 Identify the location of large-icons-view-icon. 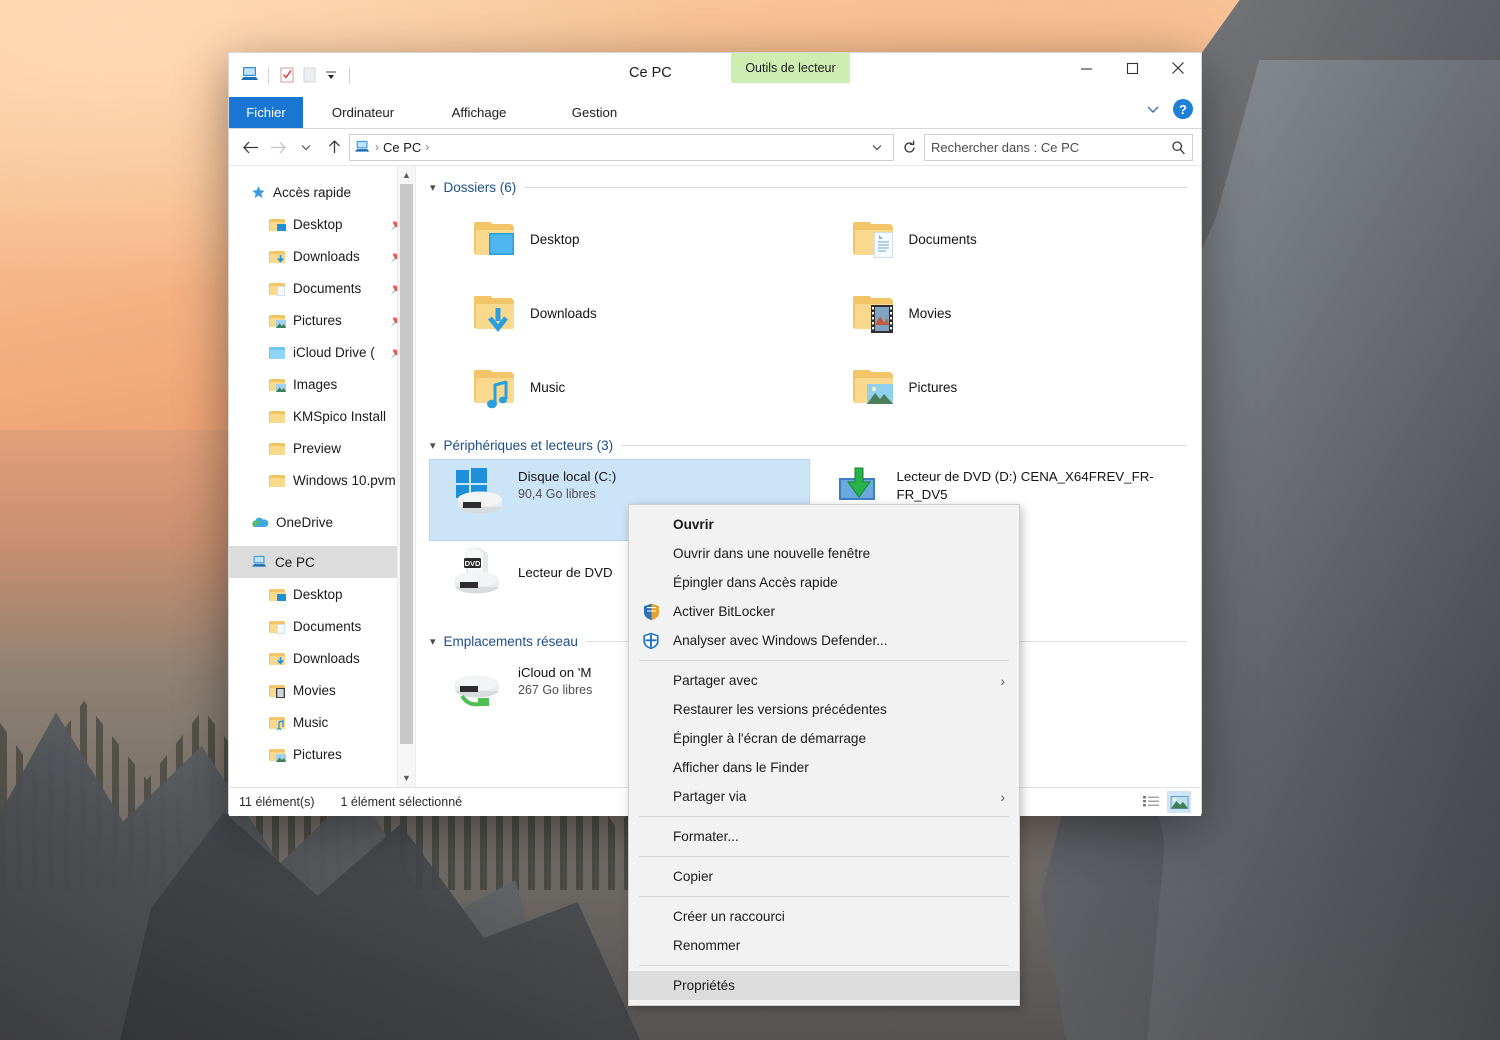
(1179, 802).